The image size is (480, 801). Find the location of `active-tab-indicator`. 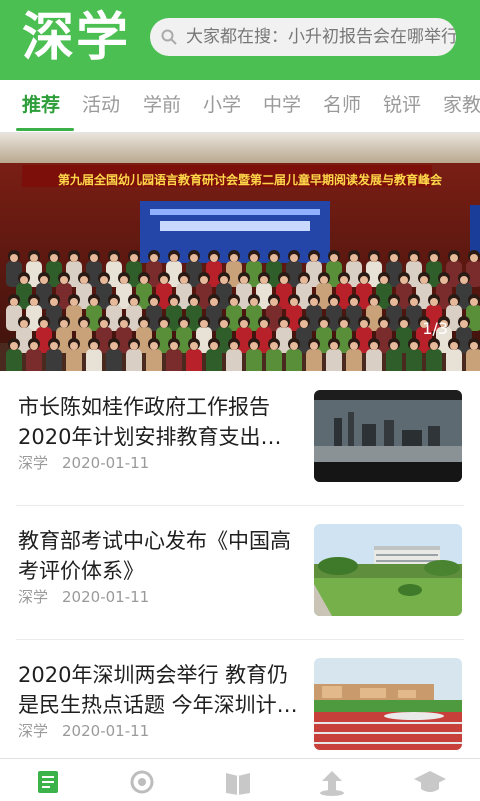

active-tab-indicator is located at coordinates (45, 129).